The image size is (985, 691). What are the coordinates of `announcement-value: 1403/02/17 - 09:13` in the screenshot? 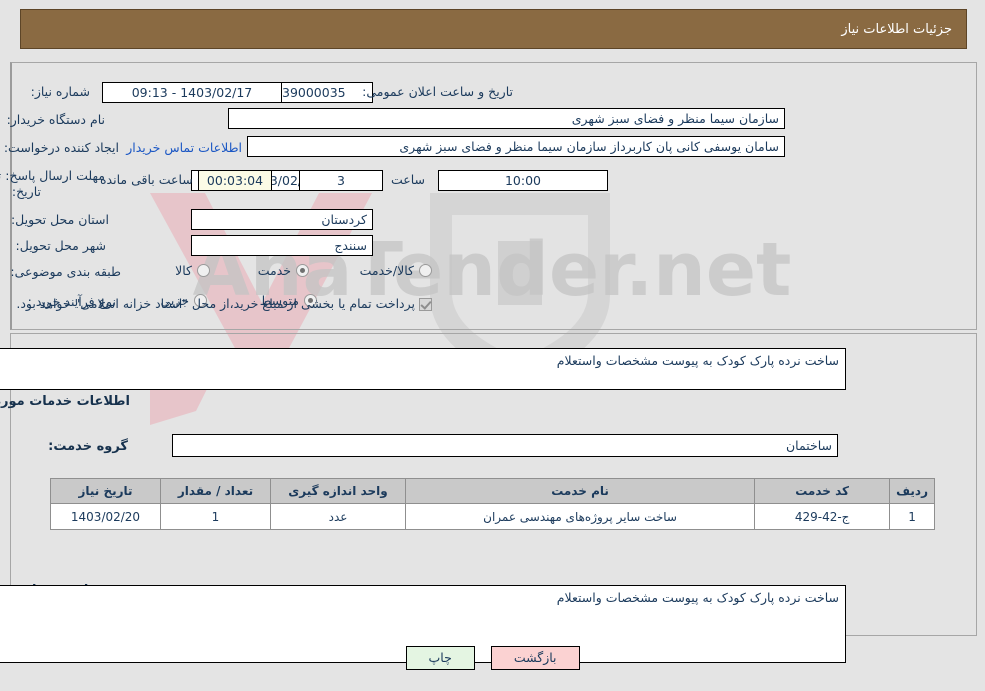 It's located at (192, 92).